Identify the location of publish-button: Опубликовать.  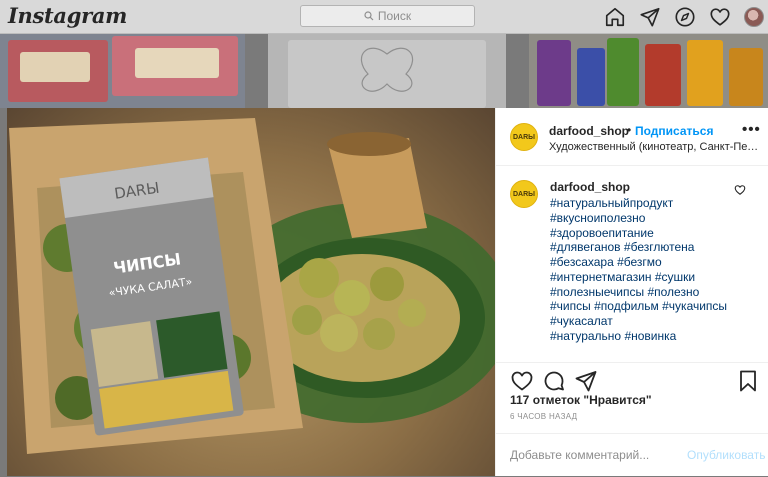
(726, 455).